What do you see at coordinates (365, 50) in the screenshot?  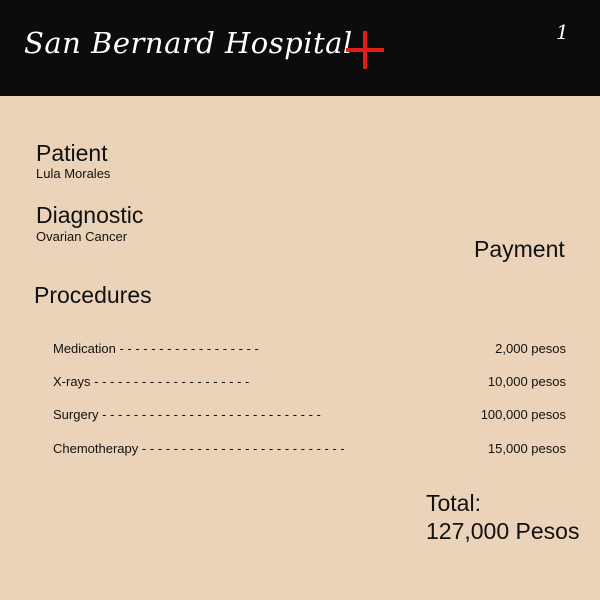 I see `red-cross-icon` at bounding box center [365, 50].